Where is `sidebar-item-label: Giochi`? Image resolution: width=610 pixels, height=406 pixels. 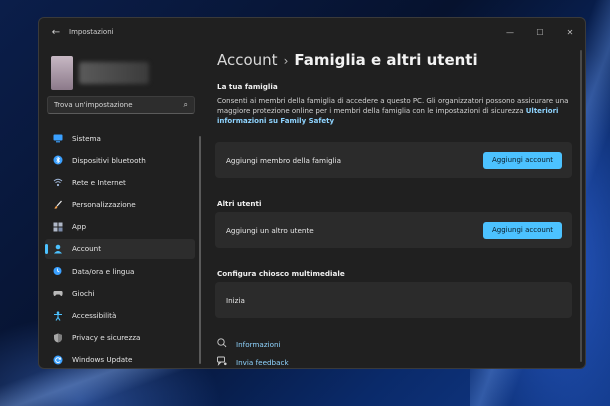 sidebar-item-label: Giochi is located at coordinates (83, 293).